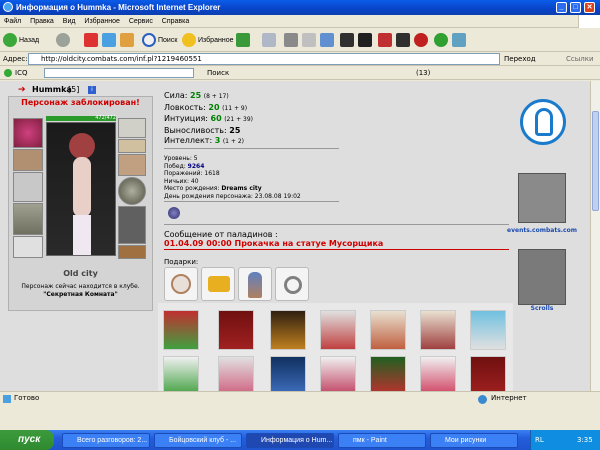 The height and width of the screenshot is (450, 600). I want to click on task-paint: пмк - Paint, so click(382, 440).